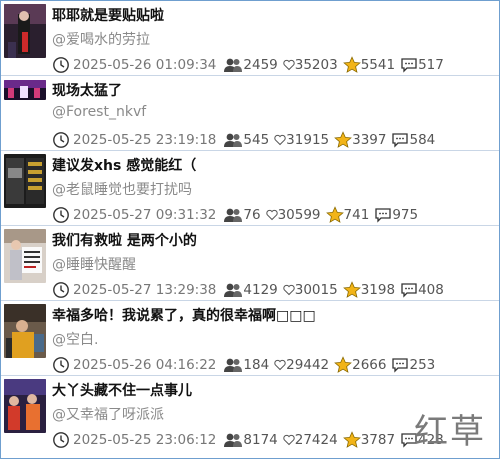 Image resolution: width=500 pixels, height=459 pixels. I want to click on like-count: 31915, so click(308, 140).